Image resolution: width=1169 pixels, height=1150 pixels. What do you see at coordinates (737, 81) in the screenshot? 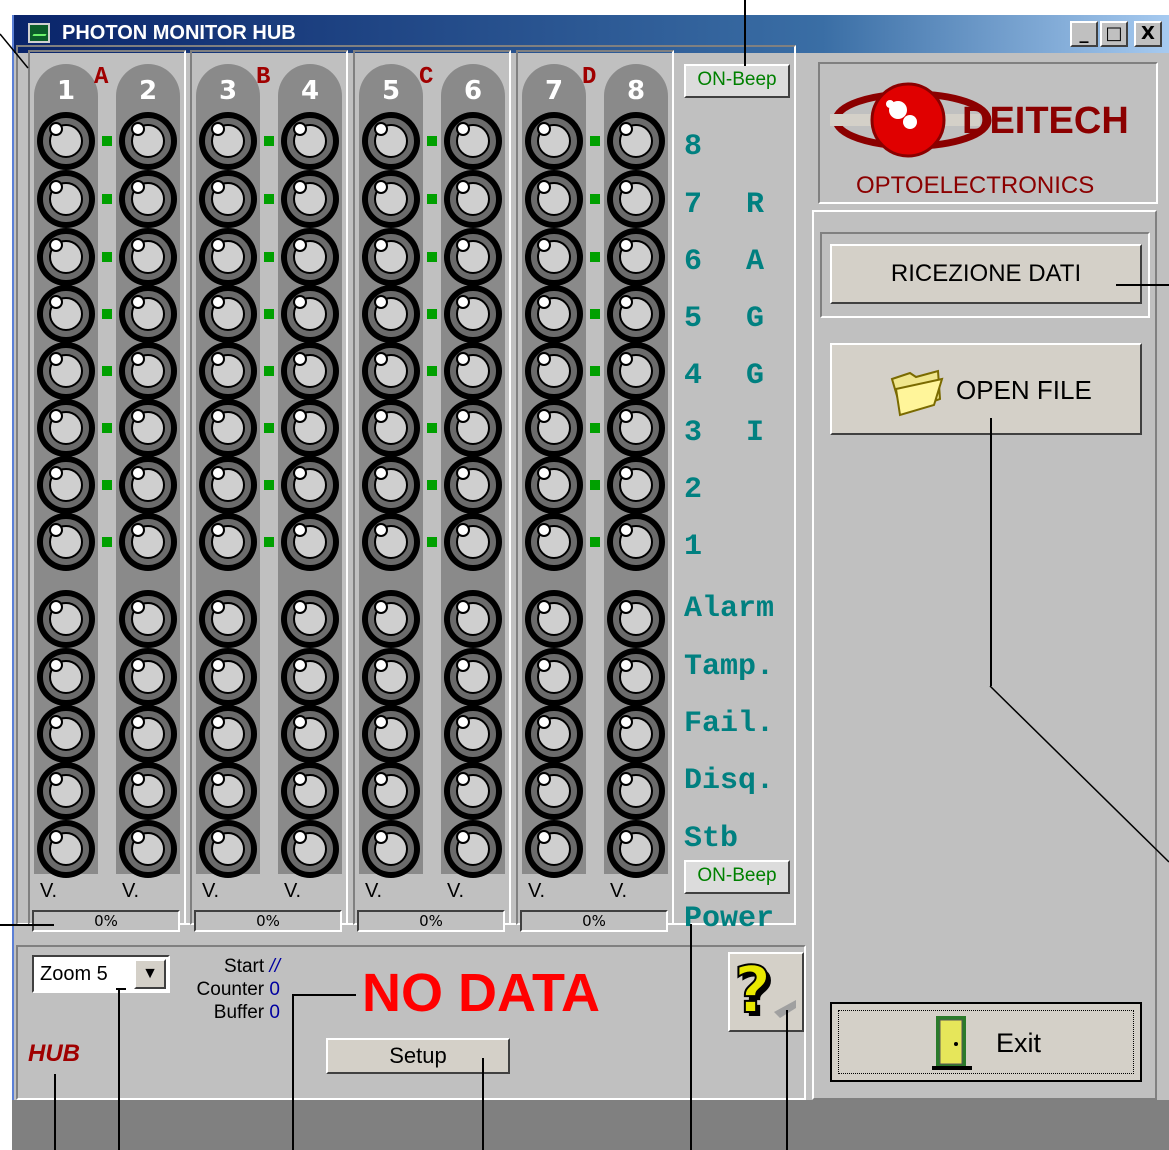
I see `beep-toggle-top: ON-Beep` at bounding box center [737, 81].